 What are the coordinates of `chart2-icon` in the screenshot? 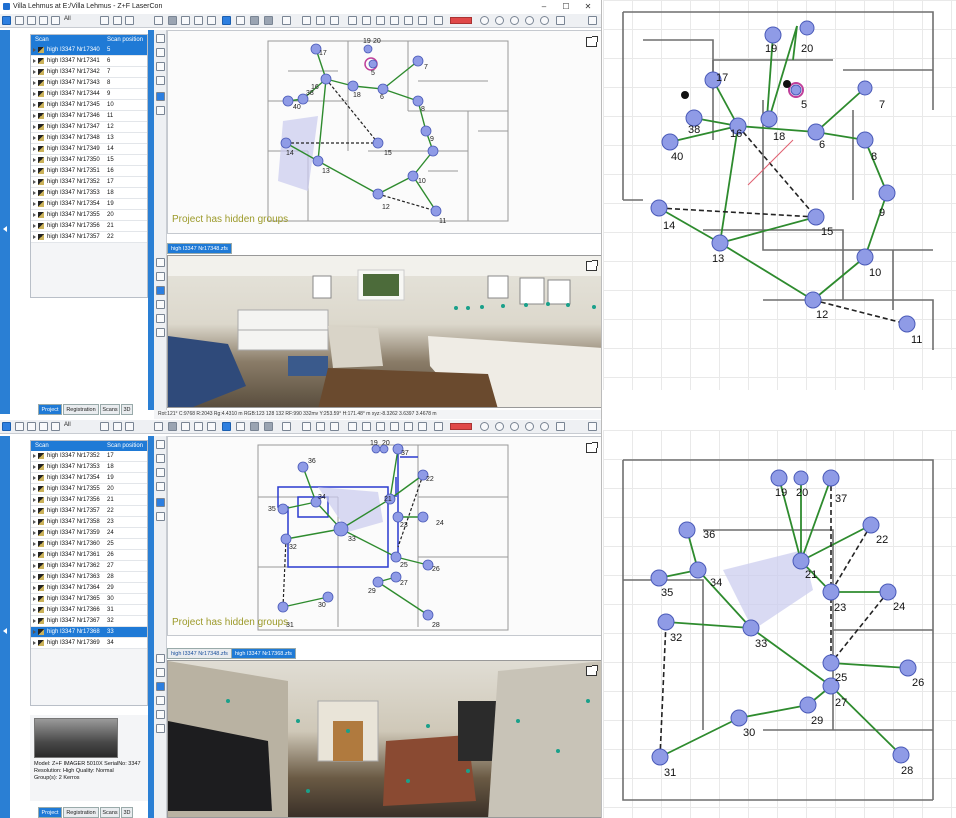 It's located at (408, 426).